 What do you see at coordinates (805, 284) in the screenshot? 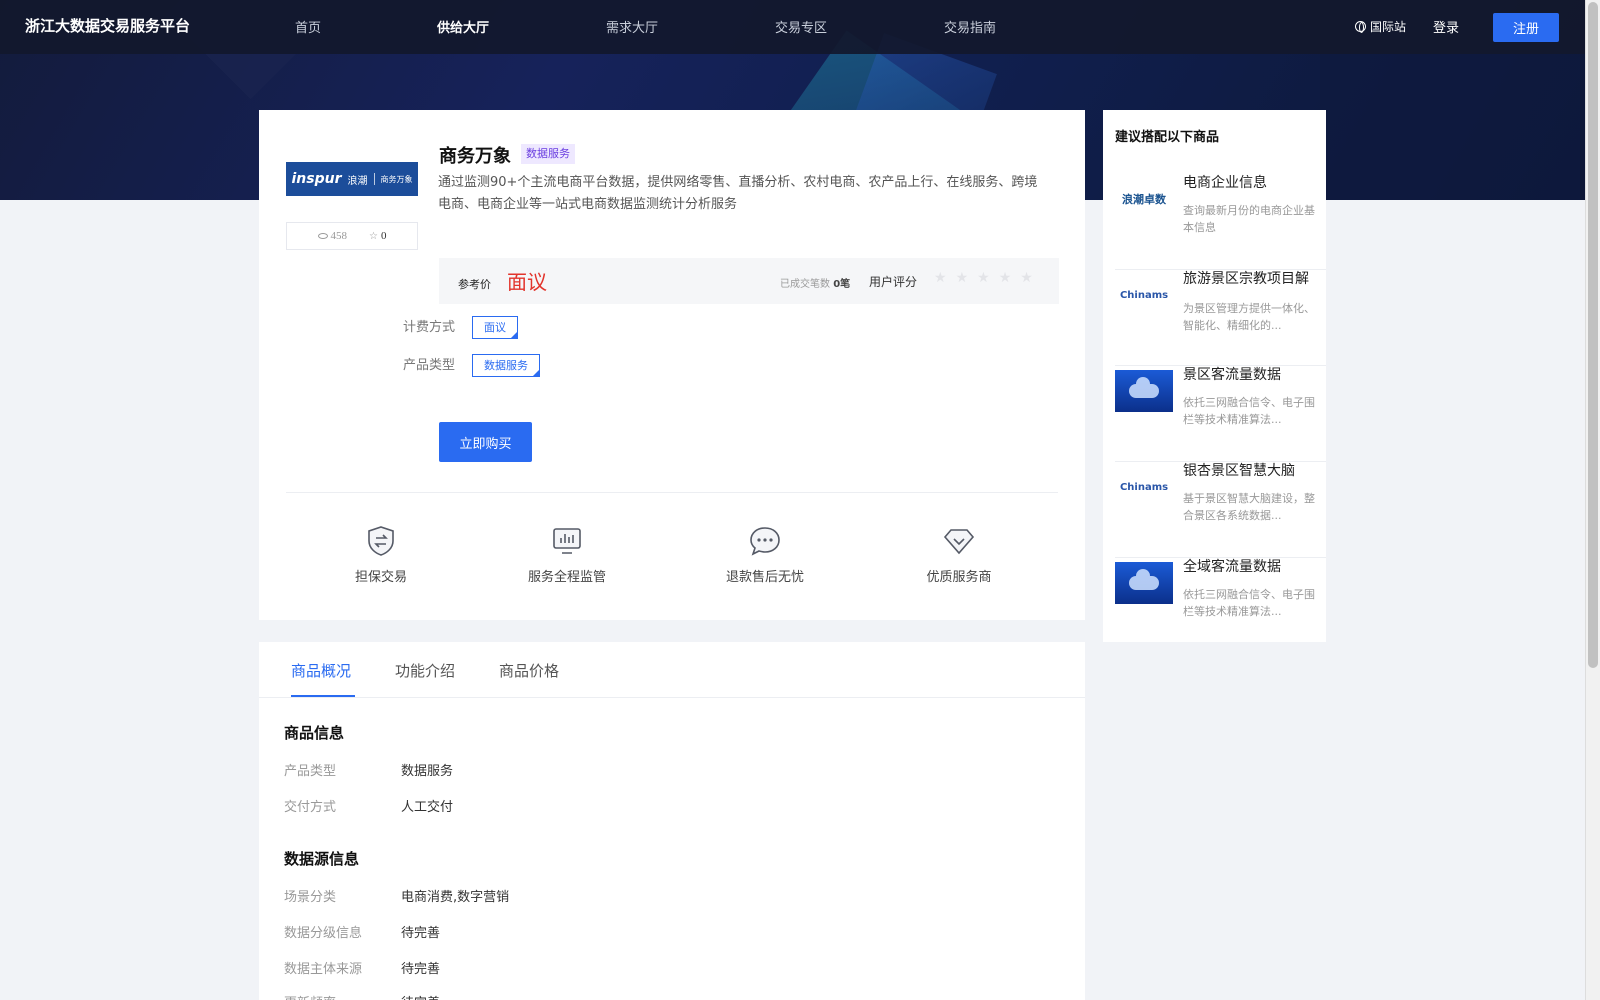
I see `deal-label: 已成交笔数` at bounding box center [805, 284].